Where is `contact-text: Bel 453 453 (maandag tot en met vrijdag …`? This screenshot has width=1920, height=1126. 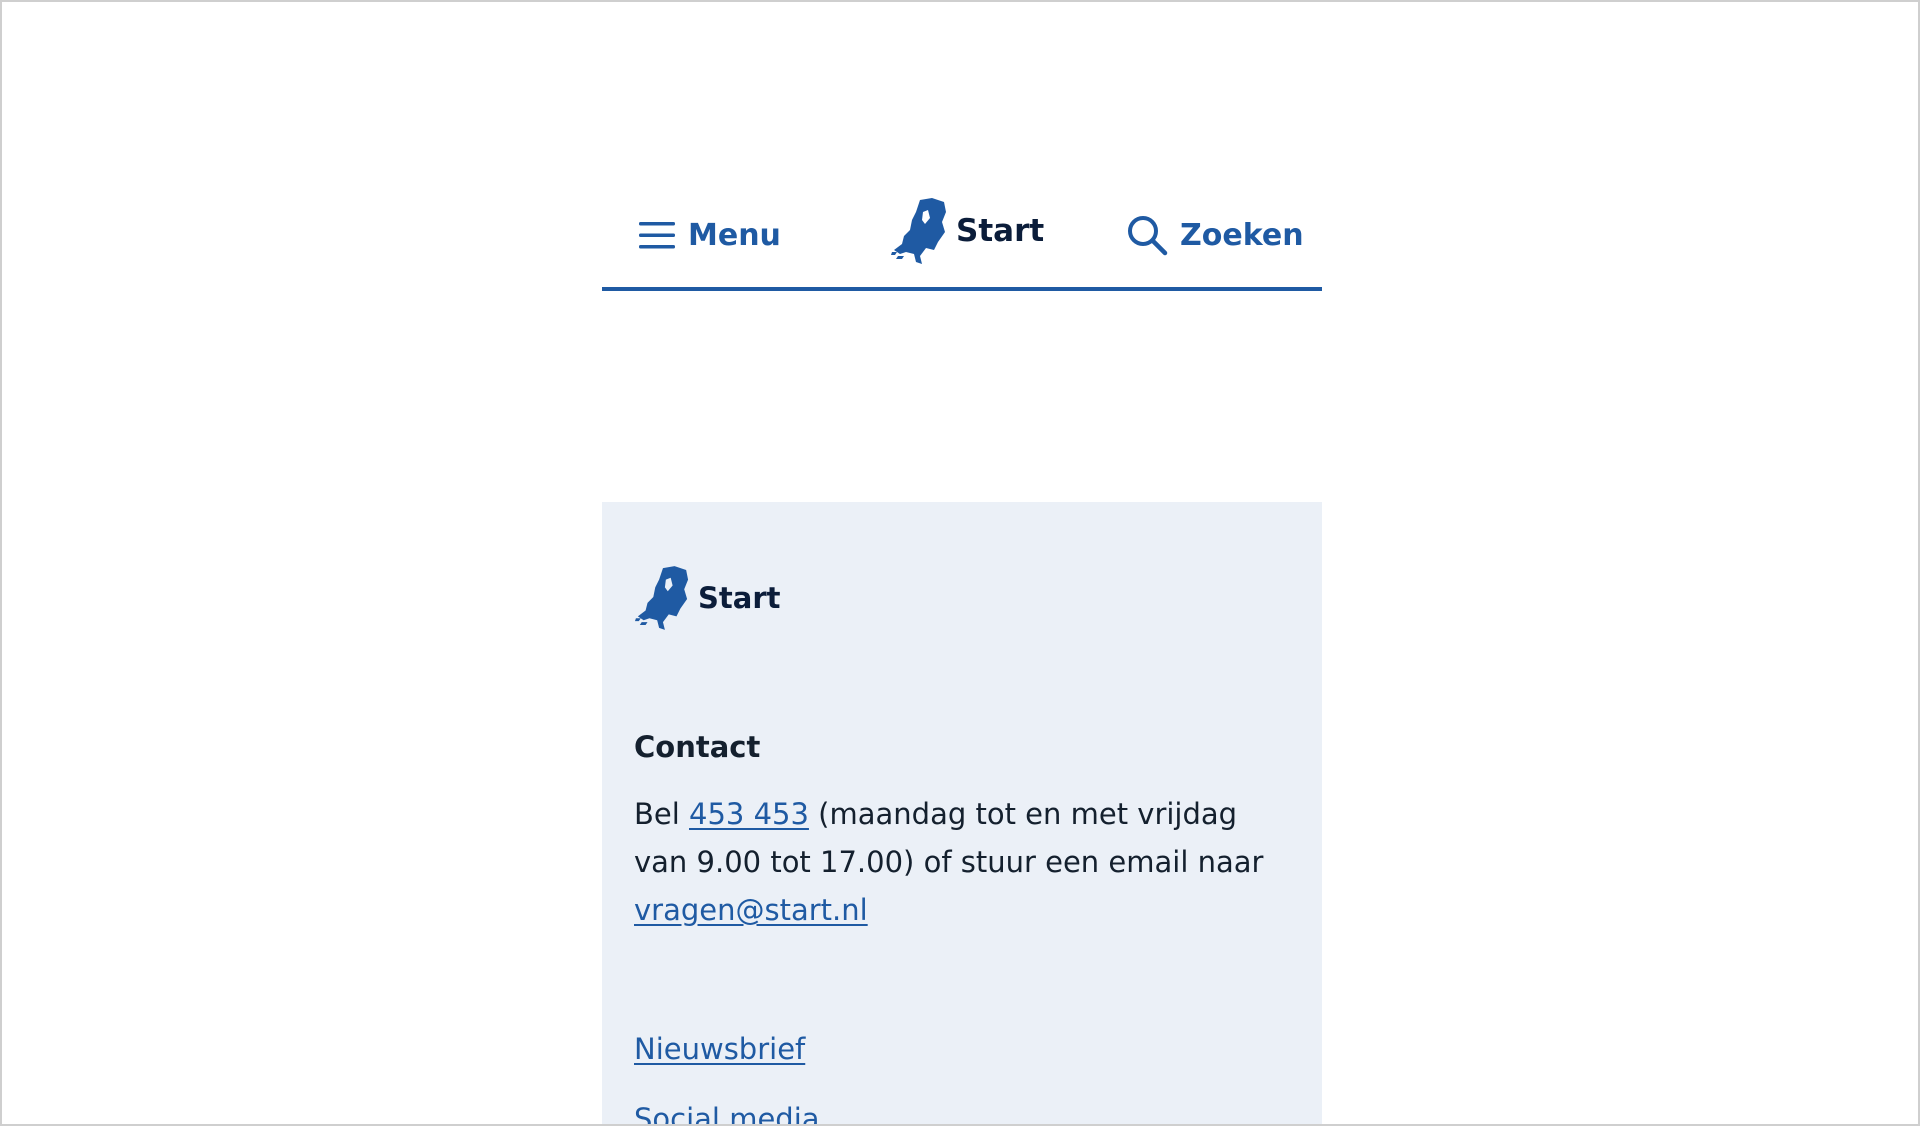 contact-text: Bel 453 453 (maandag tot en met vrijdag … is located at coordinates (964, 862).